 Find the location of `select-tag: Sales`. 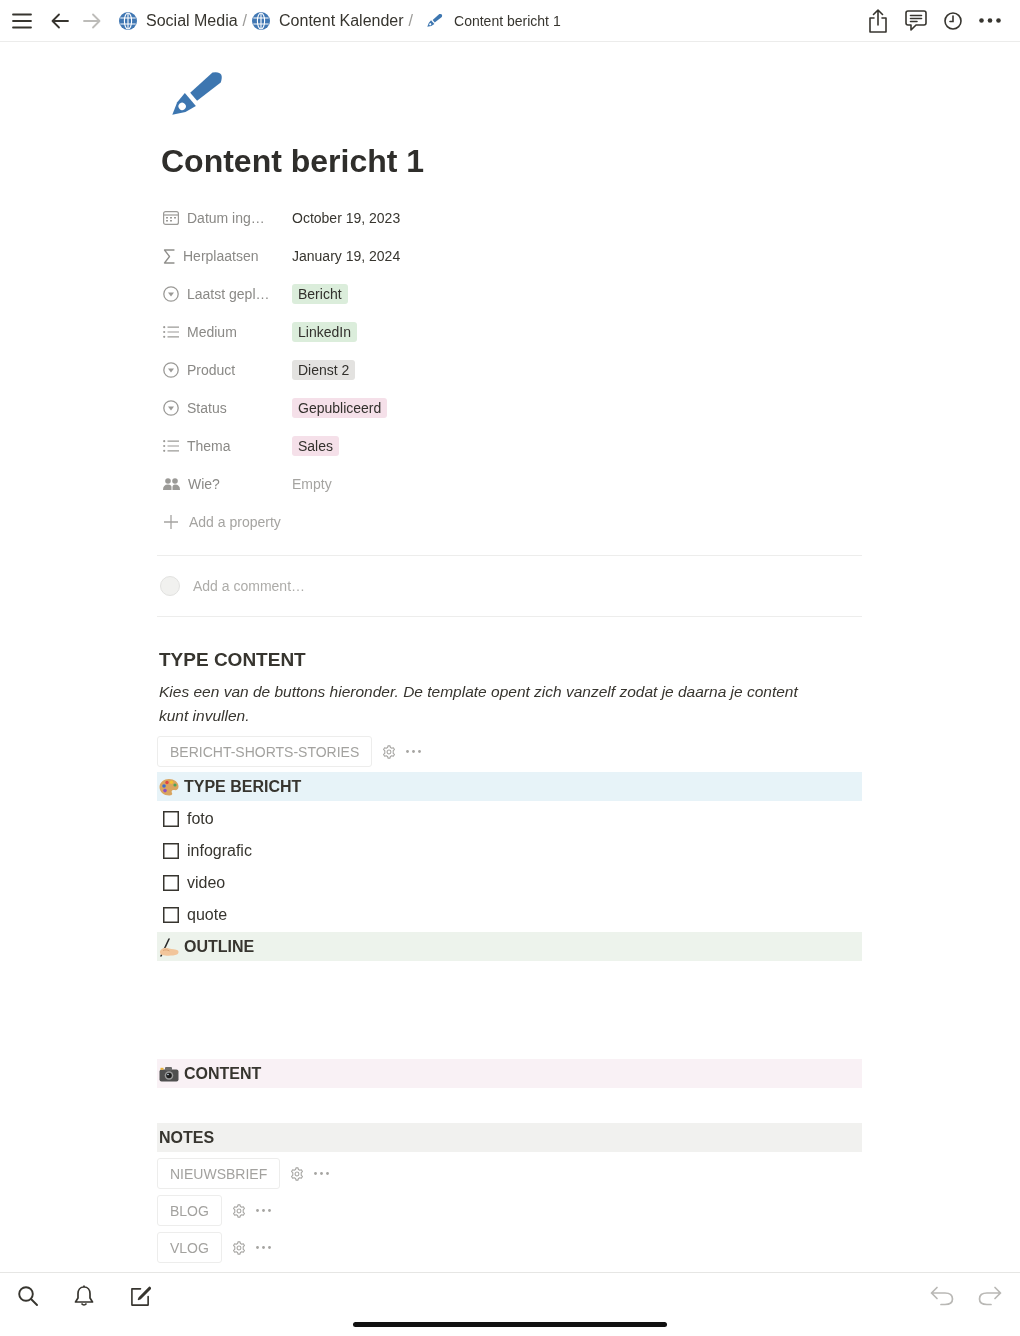

select-tag: Sales is located at coordinates (316, 446).